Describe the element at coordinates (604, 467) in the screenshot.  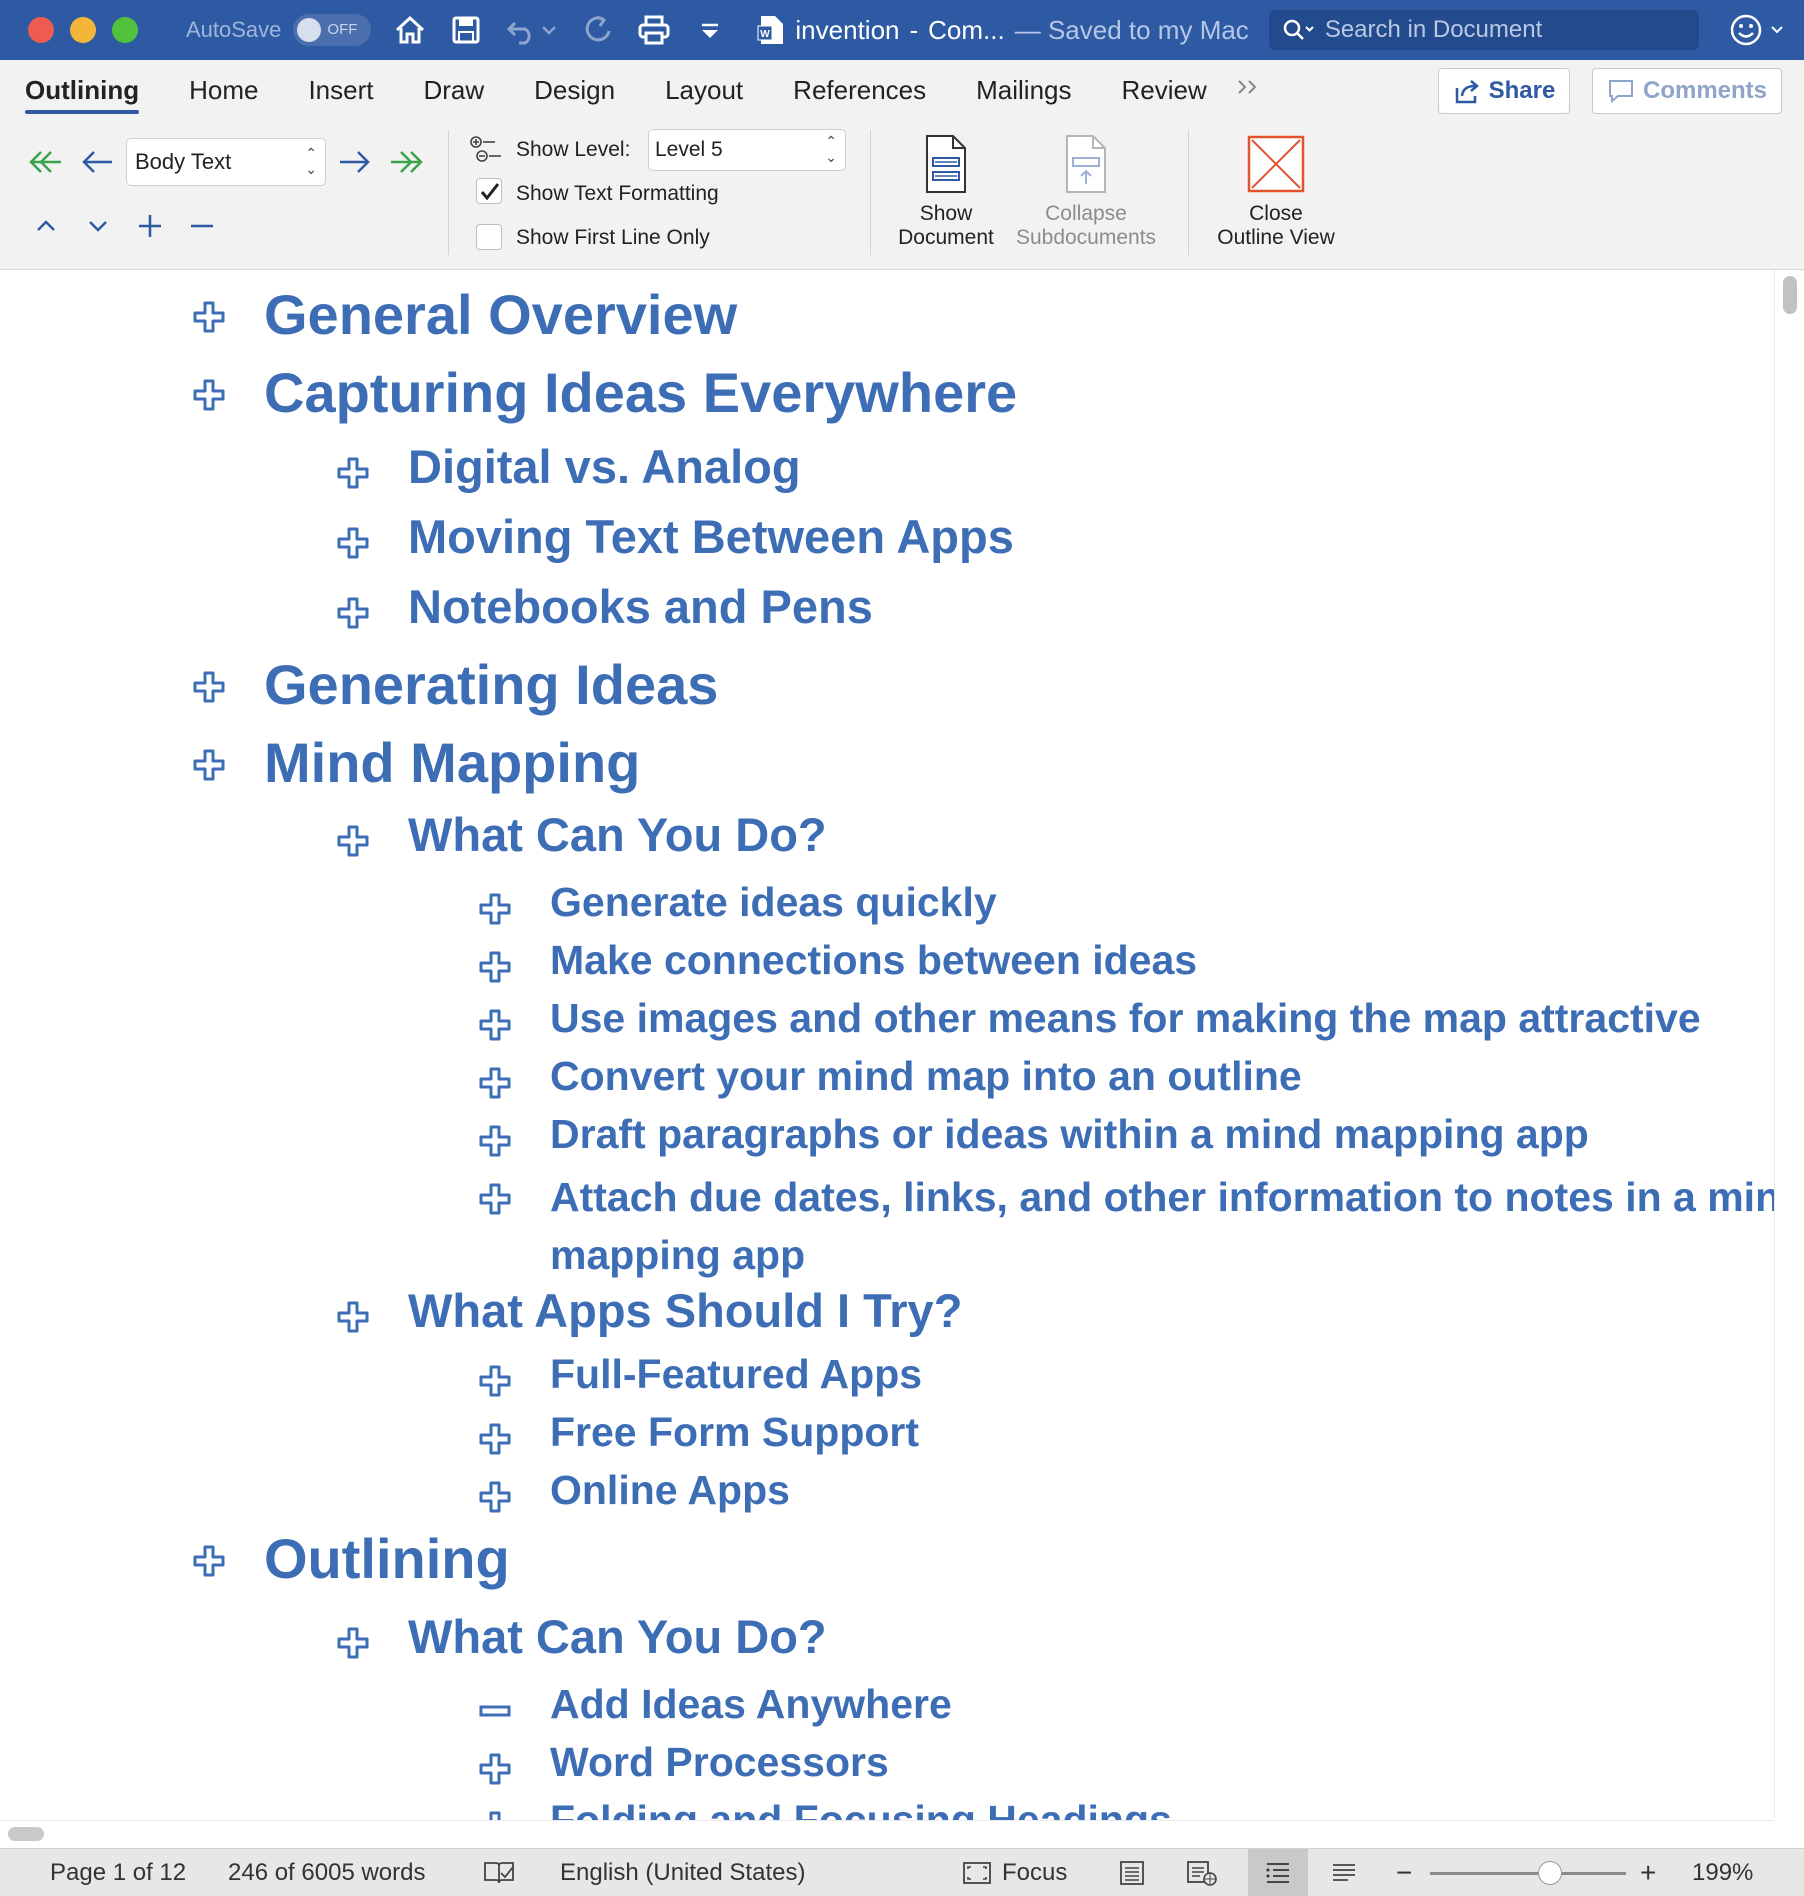
I see `outline-heading-text: Digital vs. Analog` at that location.